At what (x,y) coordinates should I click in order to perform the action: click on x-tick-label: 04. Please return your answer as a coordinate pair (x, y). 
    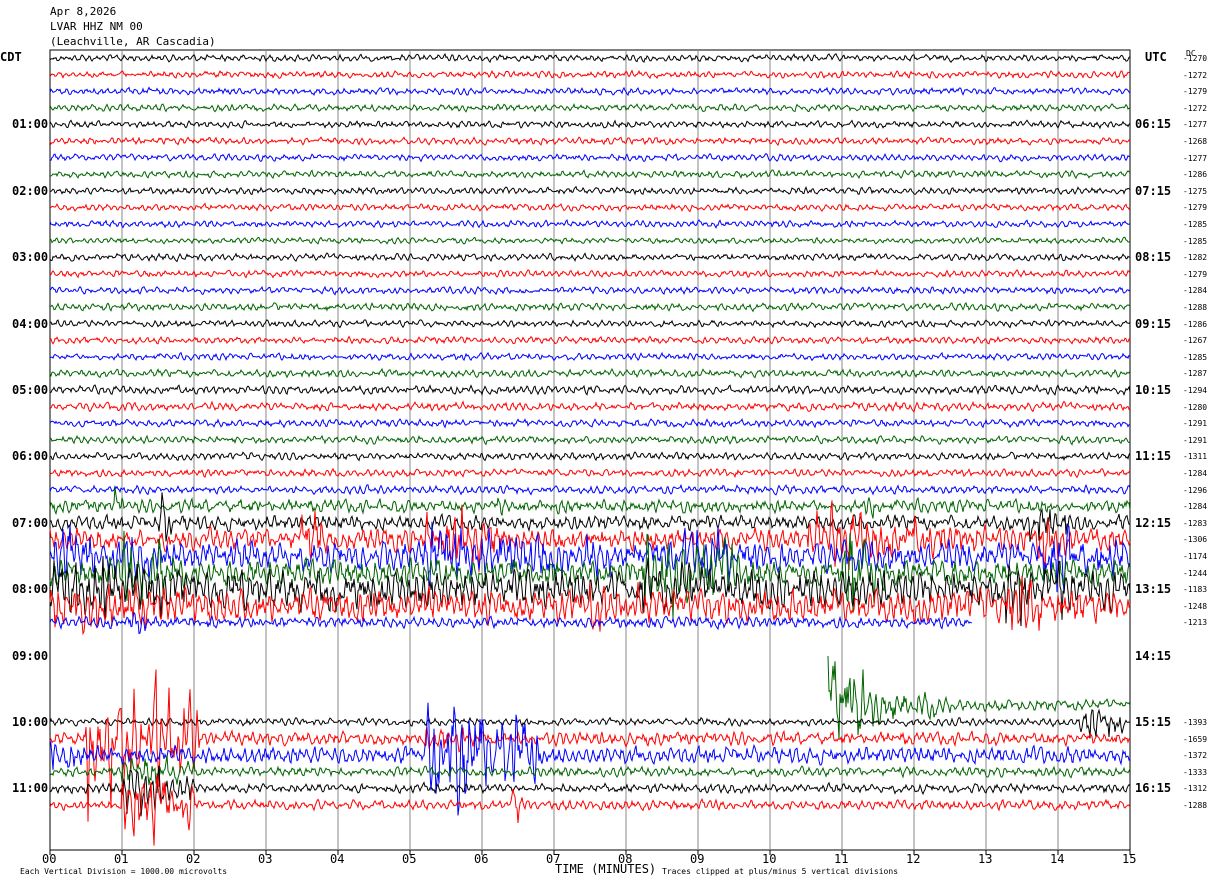
    Looking at the image, I should click on (337, 859).